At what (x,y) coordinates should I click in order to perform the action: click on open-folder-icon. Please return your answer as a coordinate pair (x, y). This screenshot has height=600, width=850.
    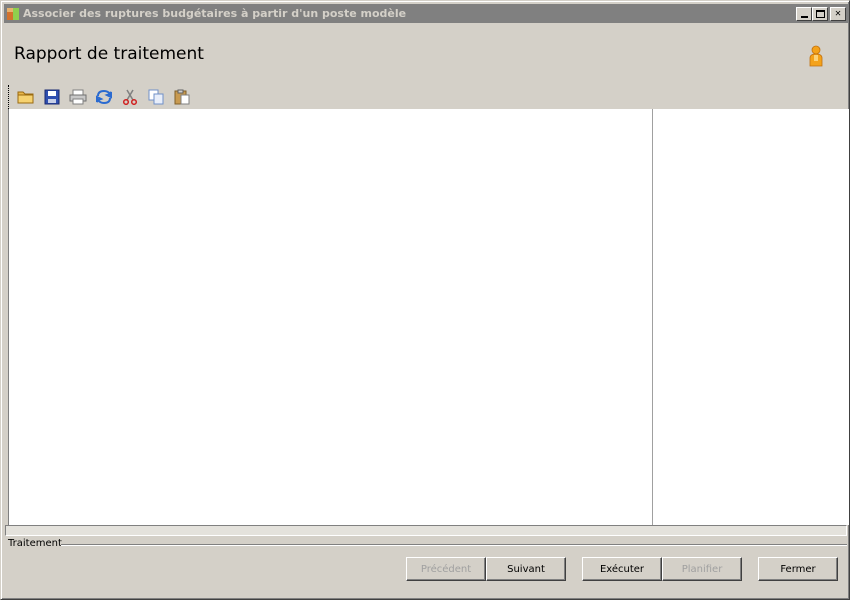
    Looking at the image, I should click on (26, 97).